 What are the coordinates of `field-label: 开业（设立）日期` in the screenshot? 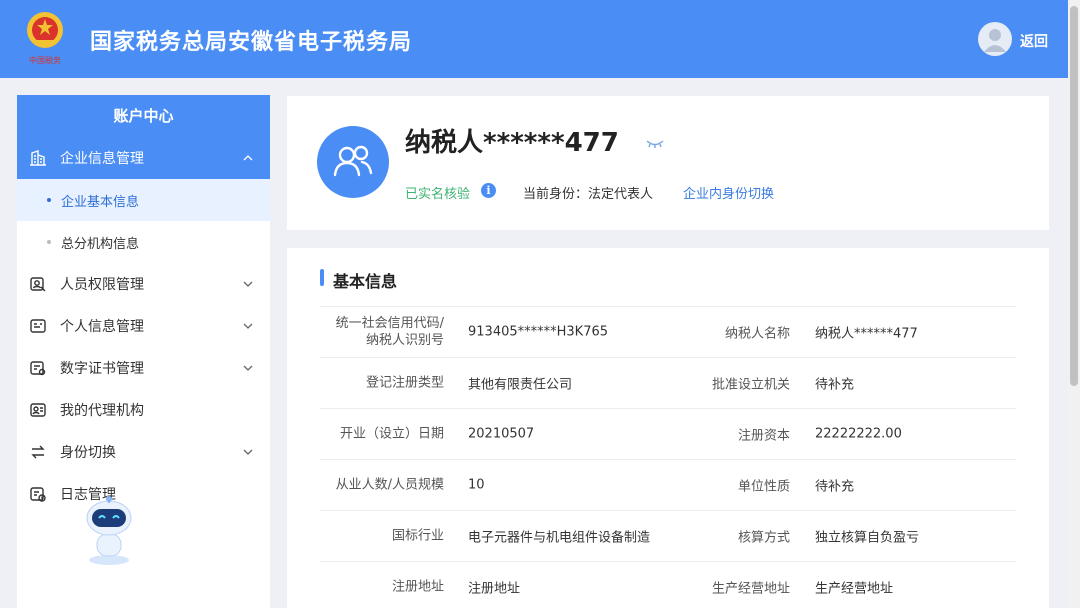 It's located at (391, 434).